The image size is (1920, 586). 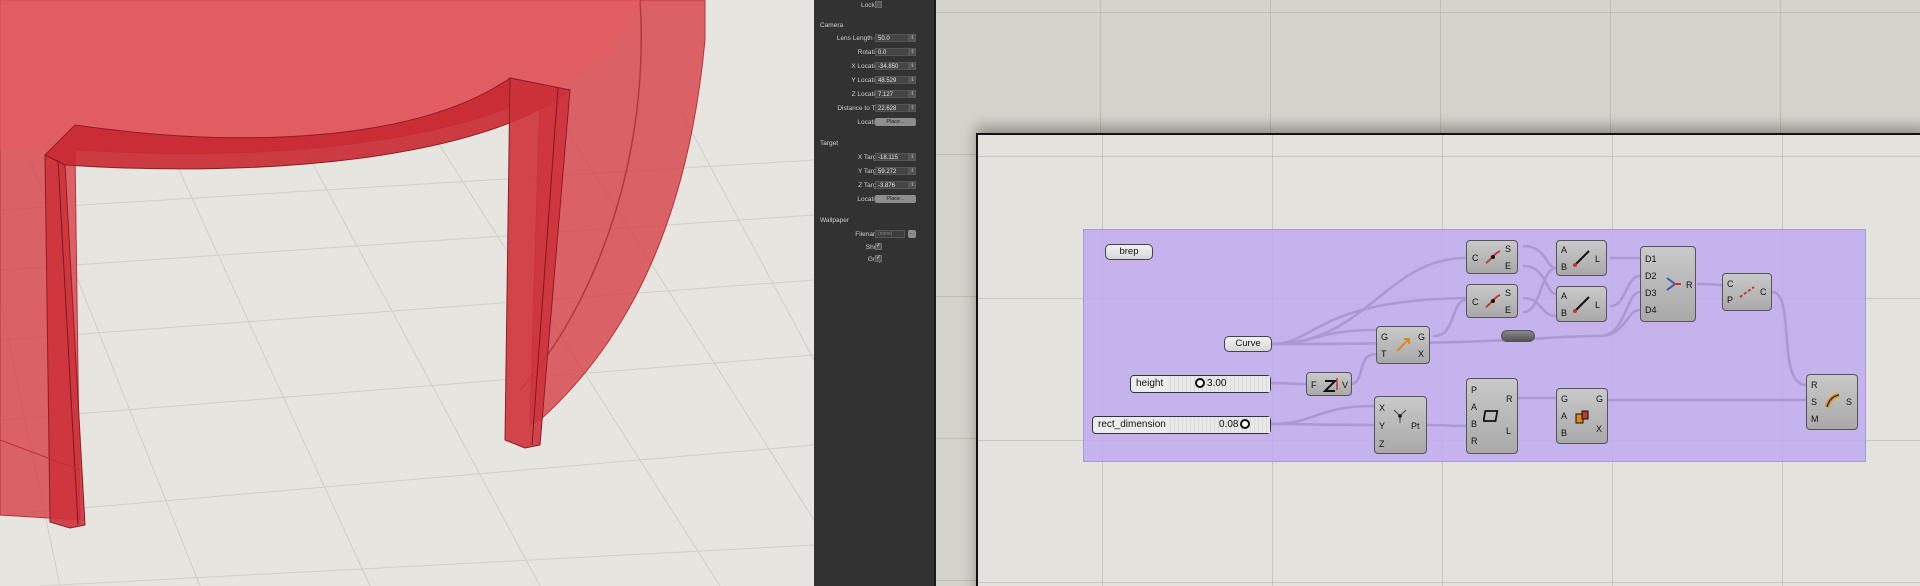 I want to click on unit-z-component: F V, so click(x=1329, y=384).